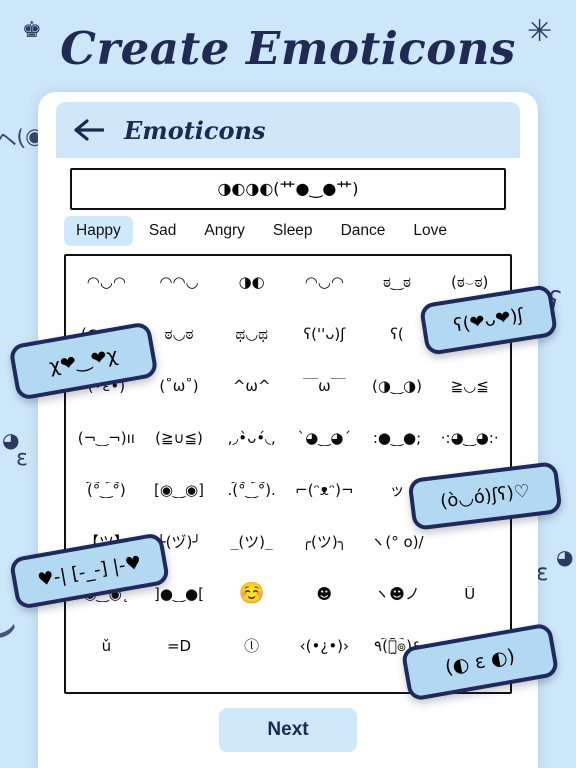 The width and height of the screenshot is (576, 768). I want to click on tab-happy: Happy, so click(98, 231).